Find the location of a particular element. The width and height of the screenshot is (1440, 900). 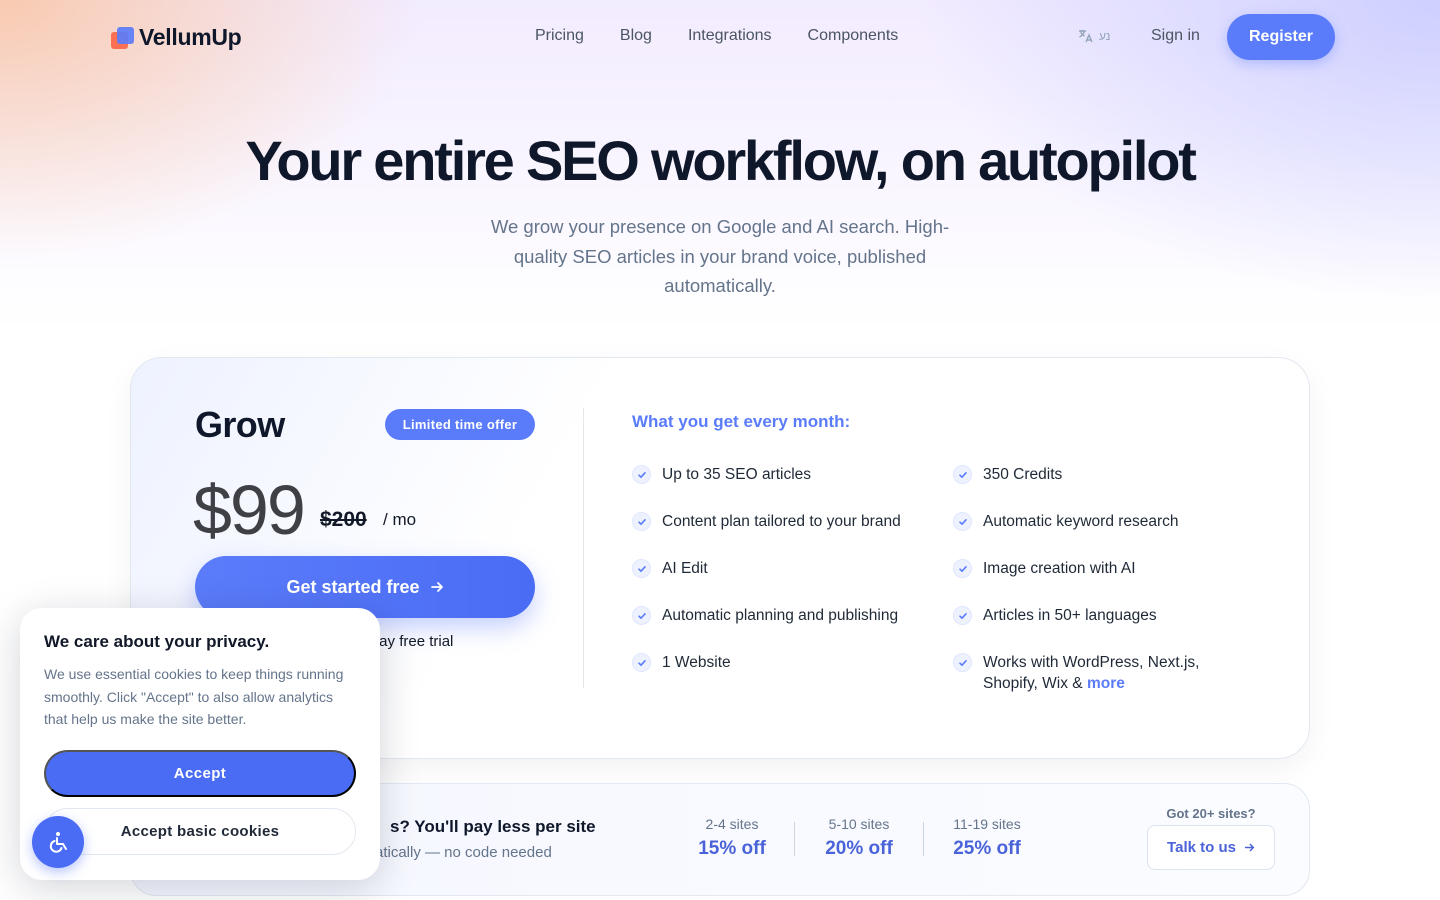

feature-label: Articles in 50+ languages is located at coordinates (1070, 615).